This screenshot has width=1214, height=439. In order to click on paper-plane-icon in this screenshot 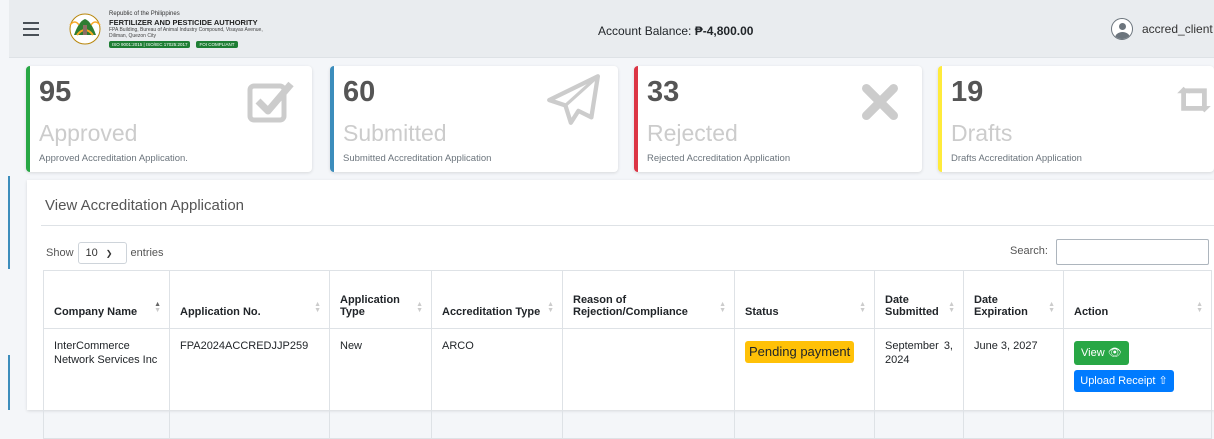, I will do `click(573, 99)`.